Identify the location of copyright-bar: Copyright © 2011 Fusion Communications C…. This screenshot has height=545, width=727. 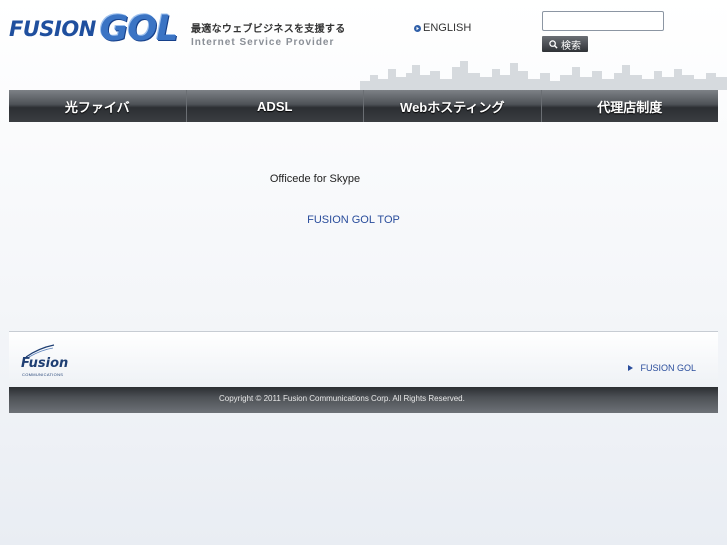
(363, 400).